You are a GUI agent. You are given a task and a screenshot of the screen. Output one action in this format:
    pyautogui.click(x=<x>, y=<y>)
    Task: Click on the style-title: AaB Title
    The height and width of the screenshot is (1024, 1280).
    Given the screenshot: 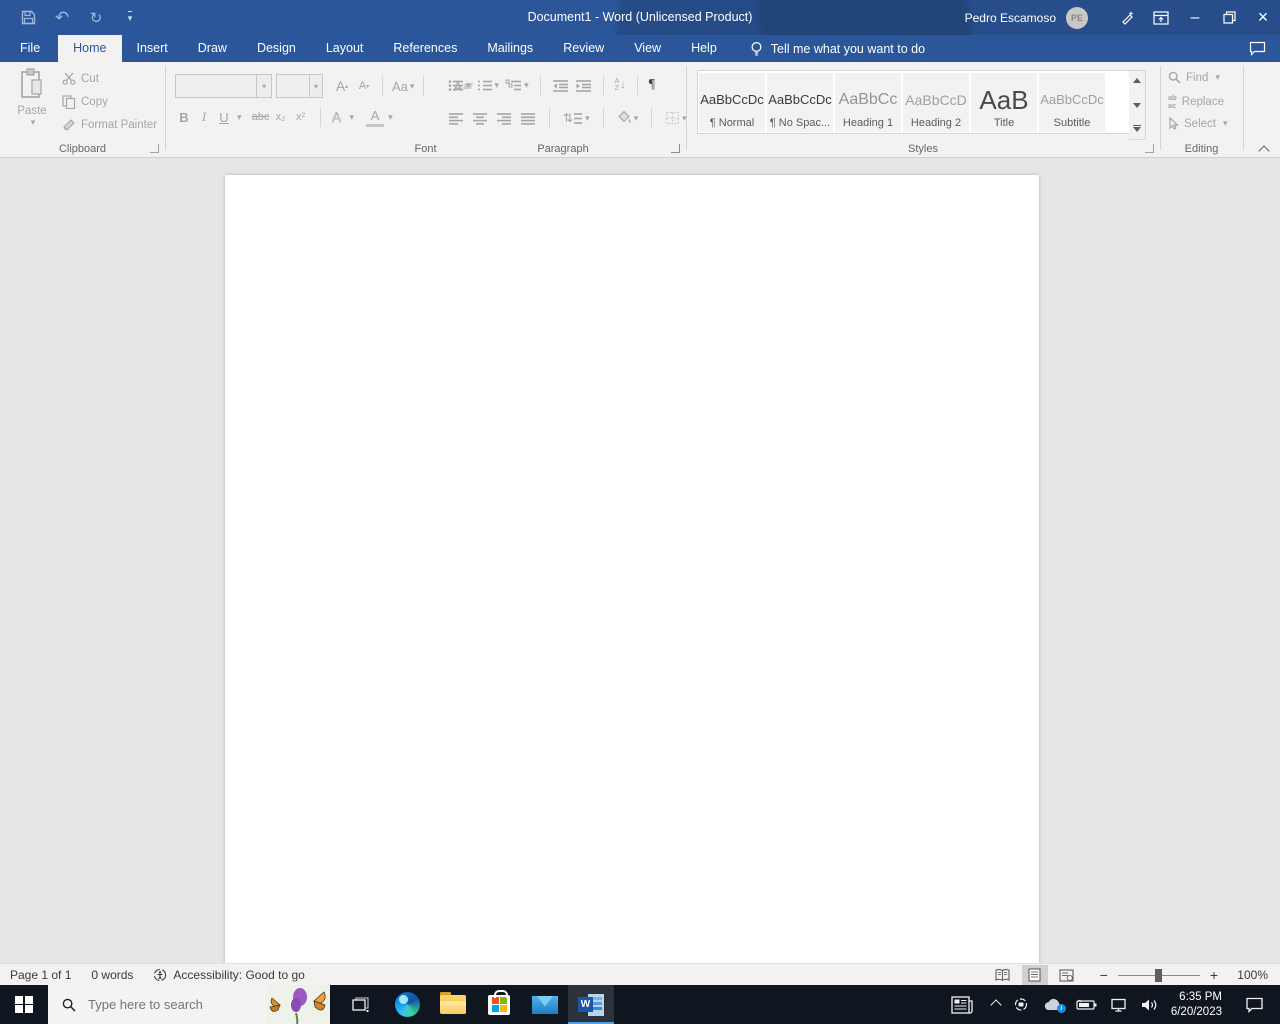 What is the action you would take?
    pyautogui.click(x=1004, y=102)
    